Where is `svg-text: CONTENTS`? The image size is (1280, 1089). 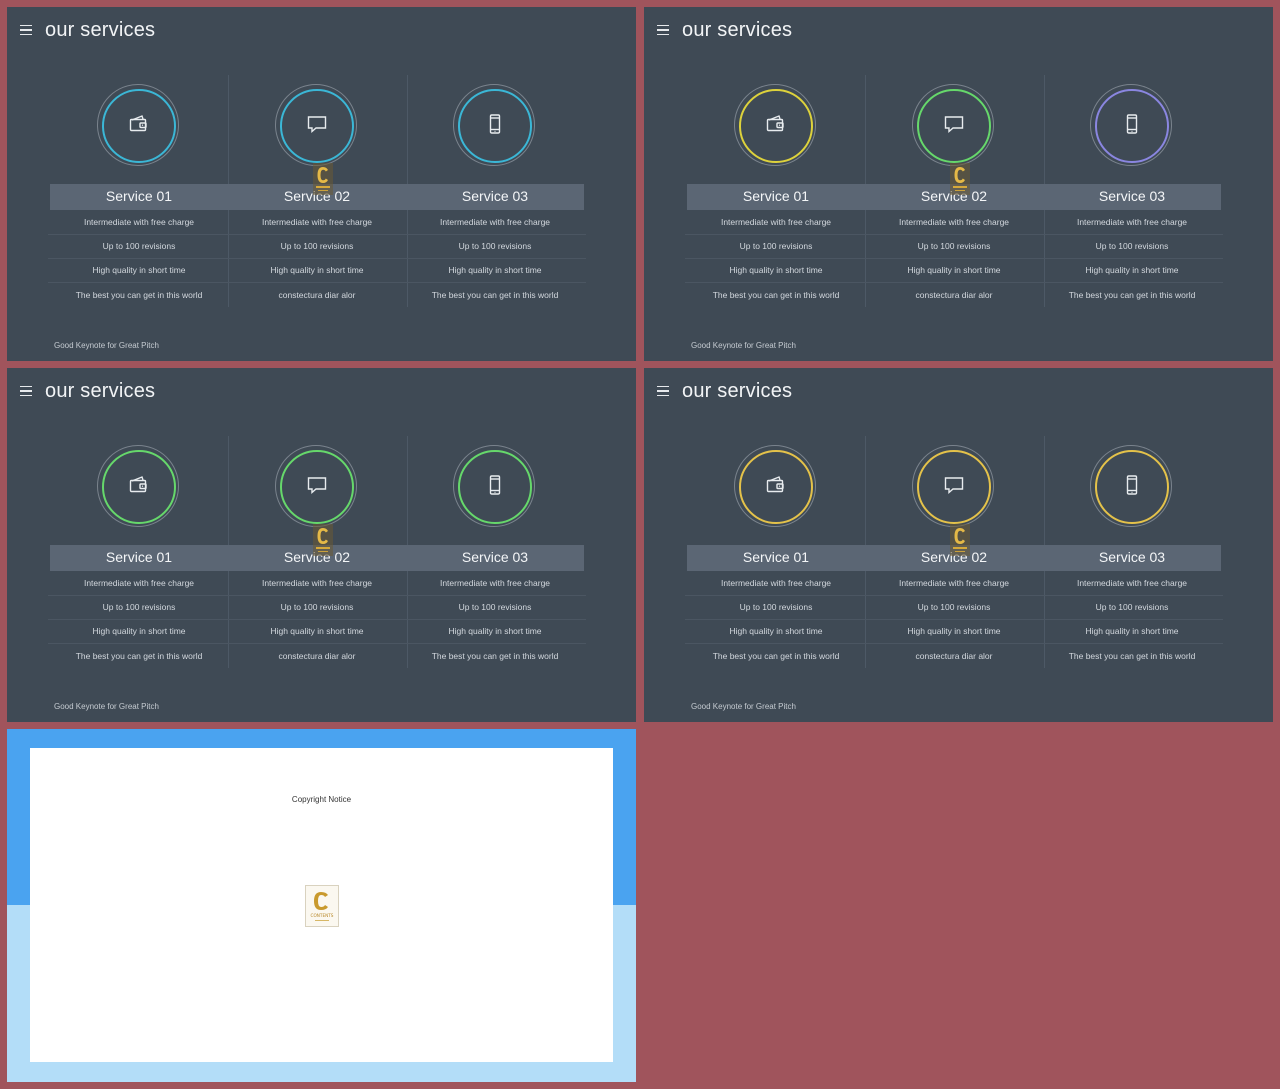
svg-text: CONTENTS is located at coordinates (322, 915).